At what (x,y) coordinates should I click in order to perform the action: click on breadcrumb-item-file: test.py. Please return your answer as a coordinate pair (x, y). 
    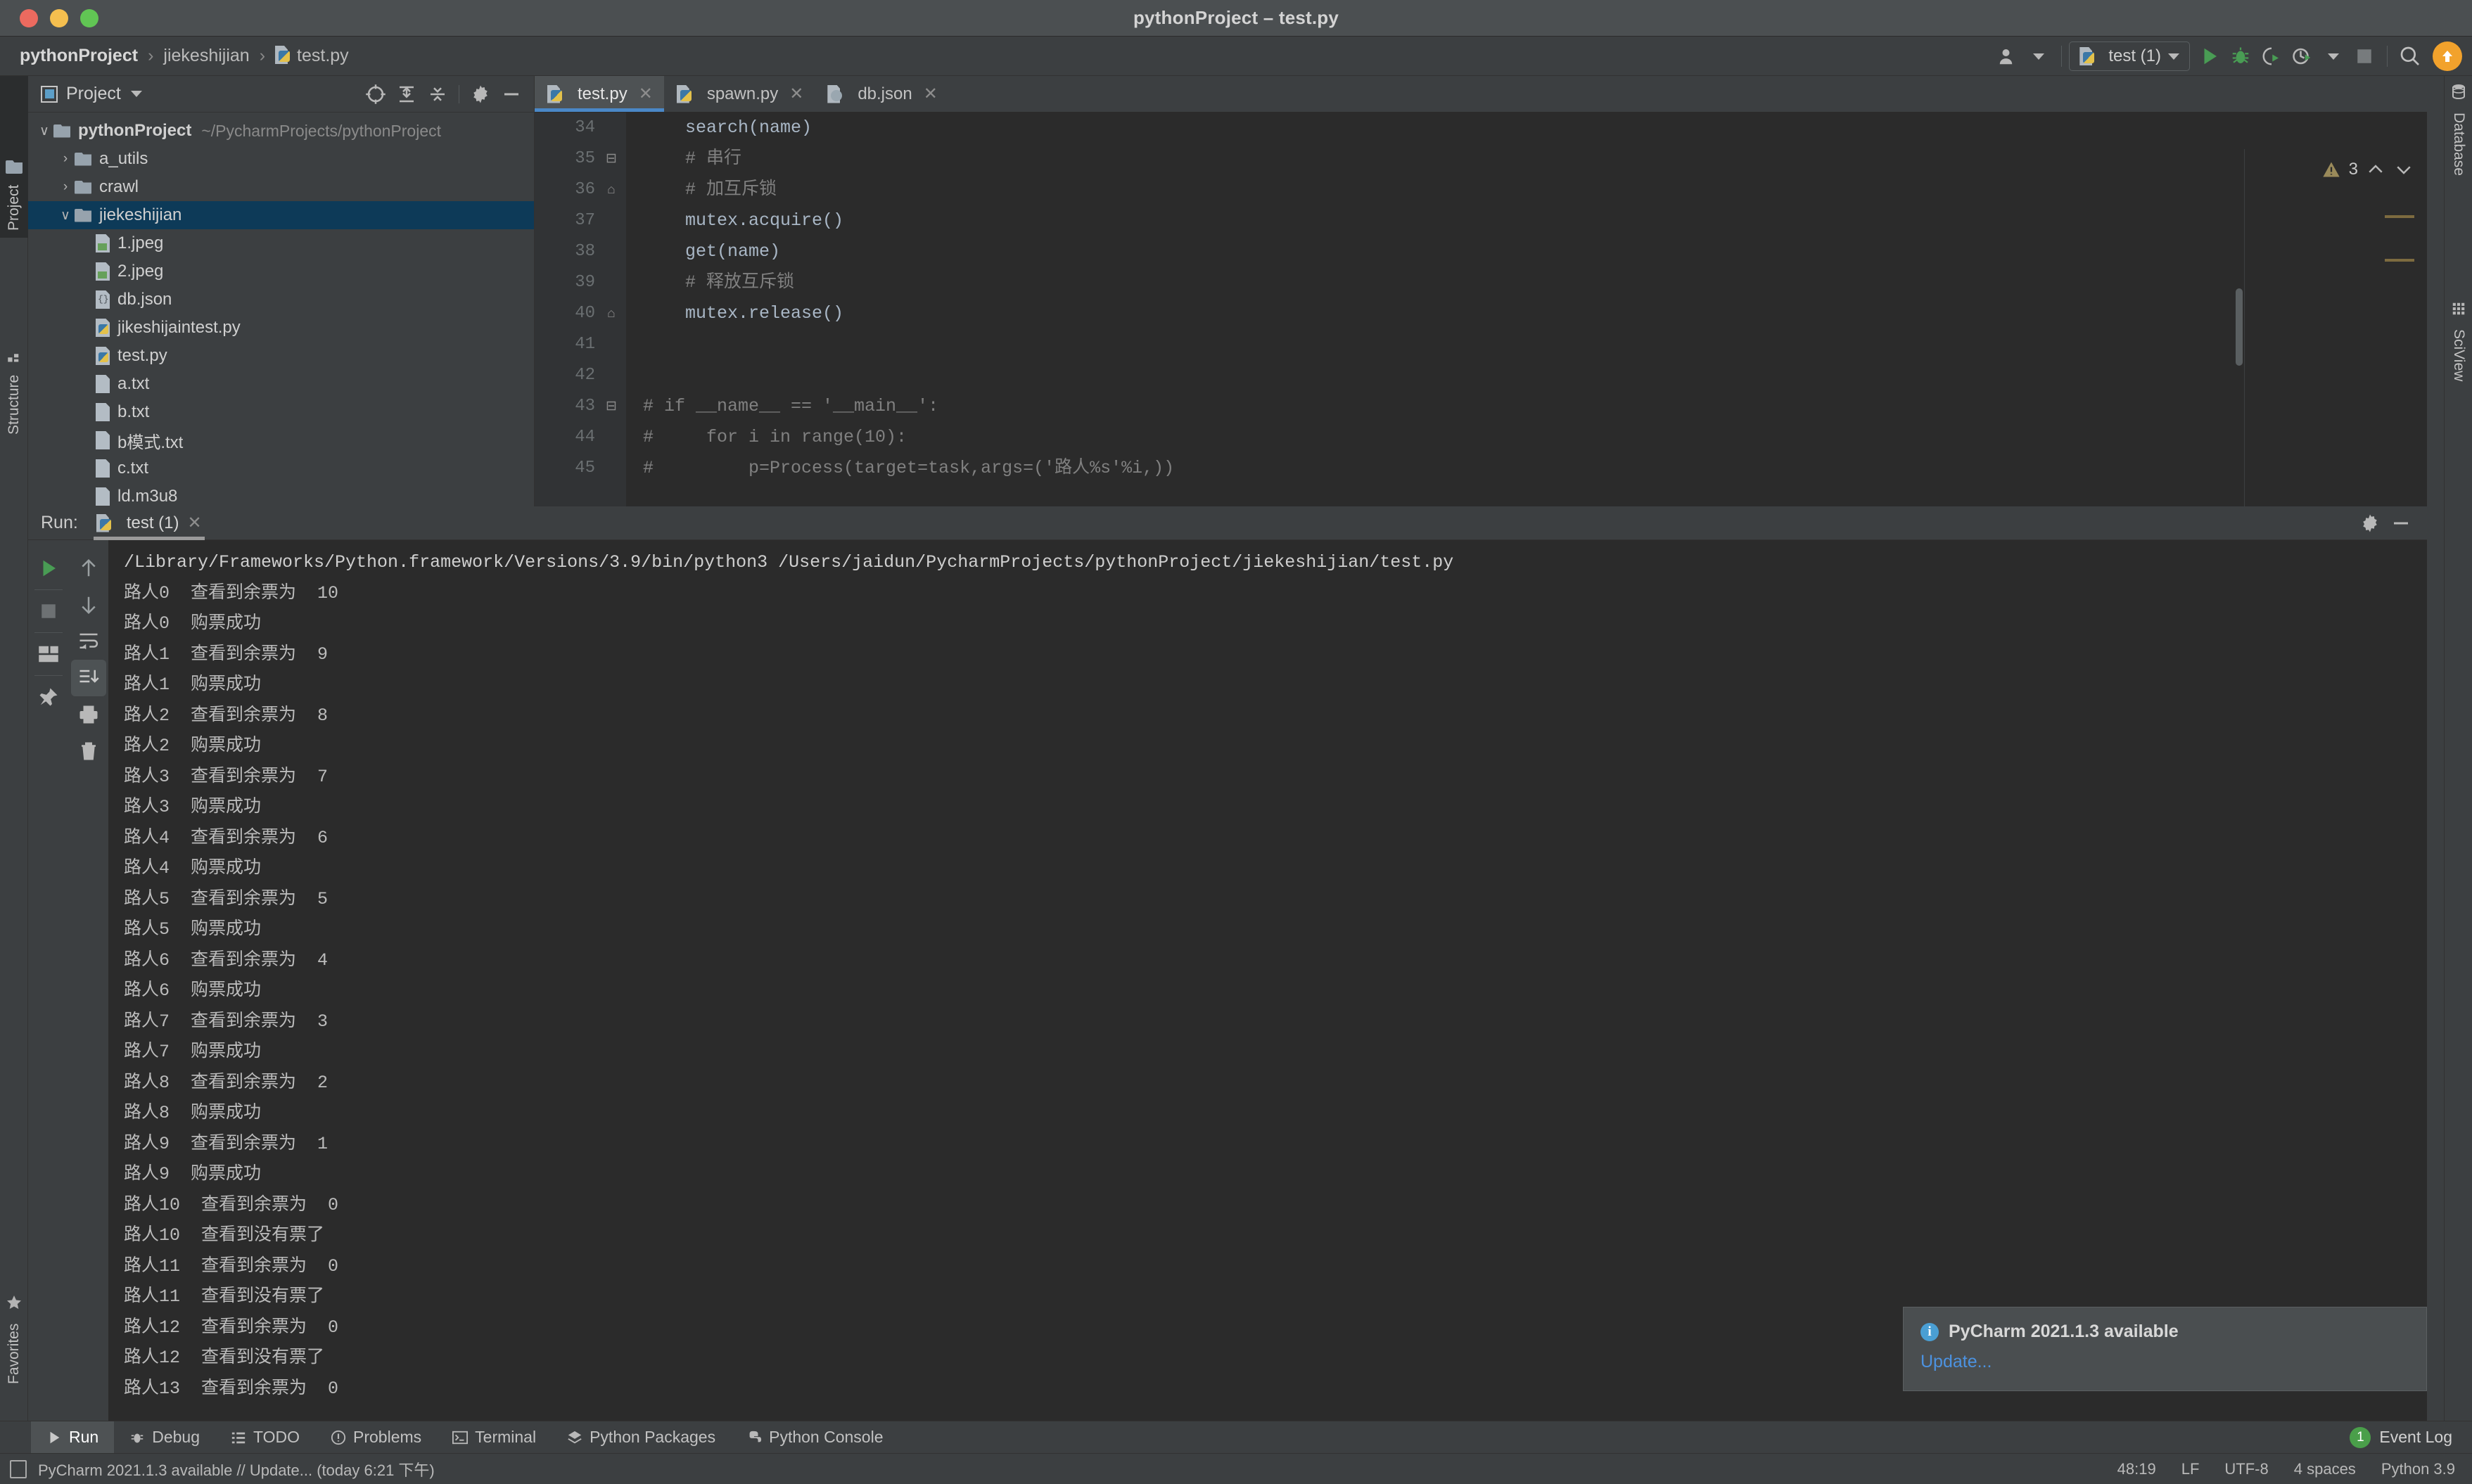
    Looking at the image, I should click on (312, 56).